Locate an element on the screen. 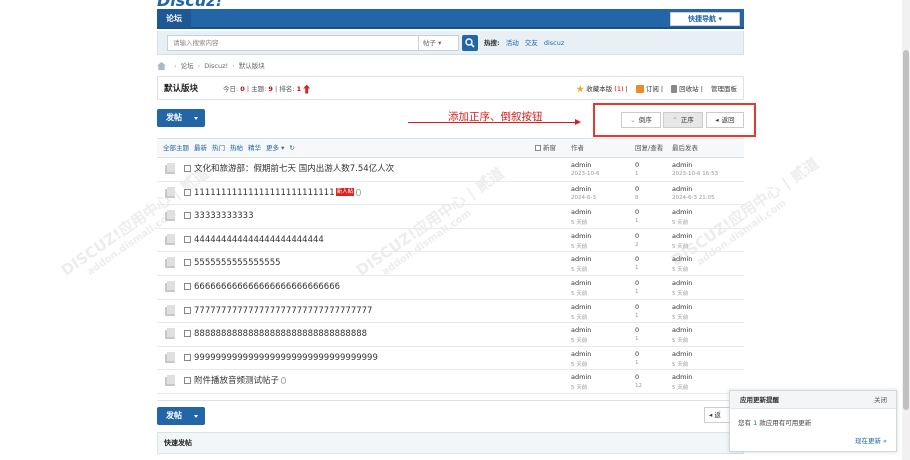 The width and height of the screenshot is (910, 460). scrollbar-thumb is located at coordinates (906, 230).